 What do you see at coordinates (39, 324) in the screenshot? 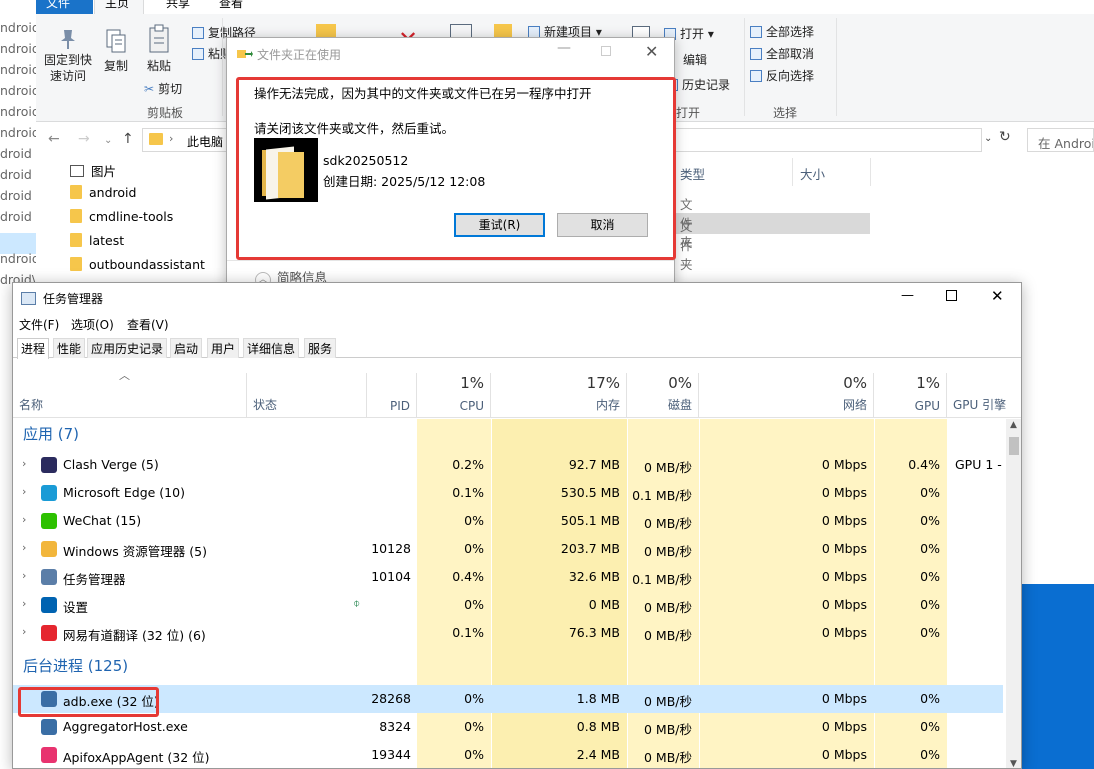
I see `menu-file: 文件(F)` at bounding box center [39, 324].